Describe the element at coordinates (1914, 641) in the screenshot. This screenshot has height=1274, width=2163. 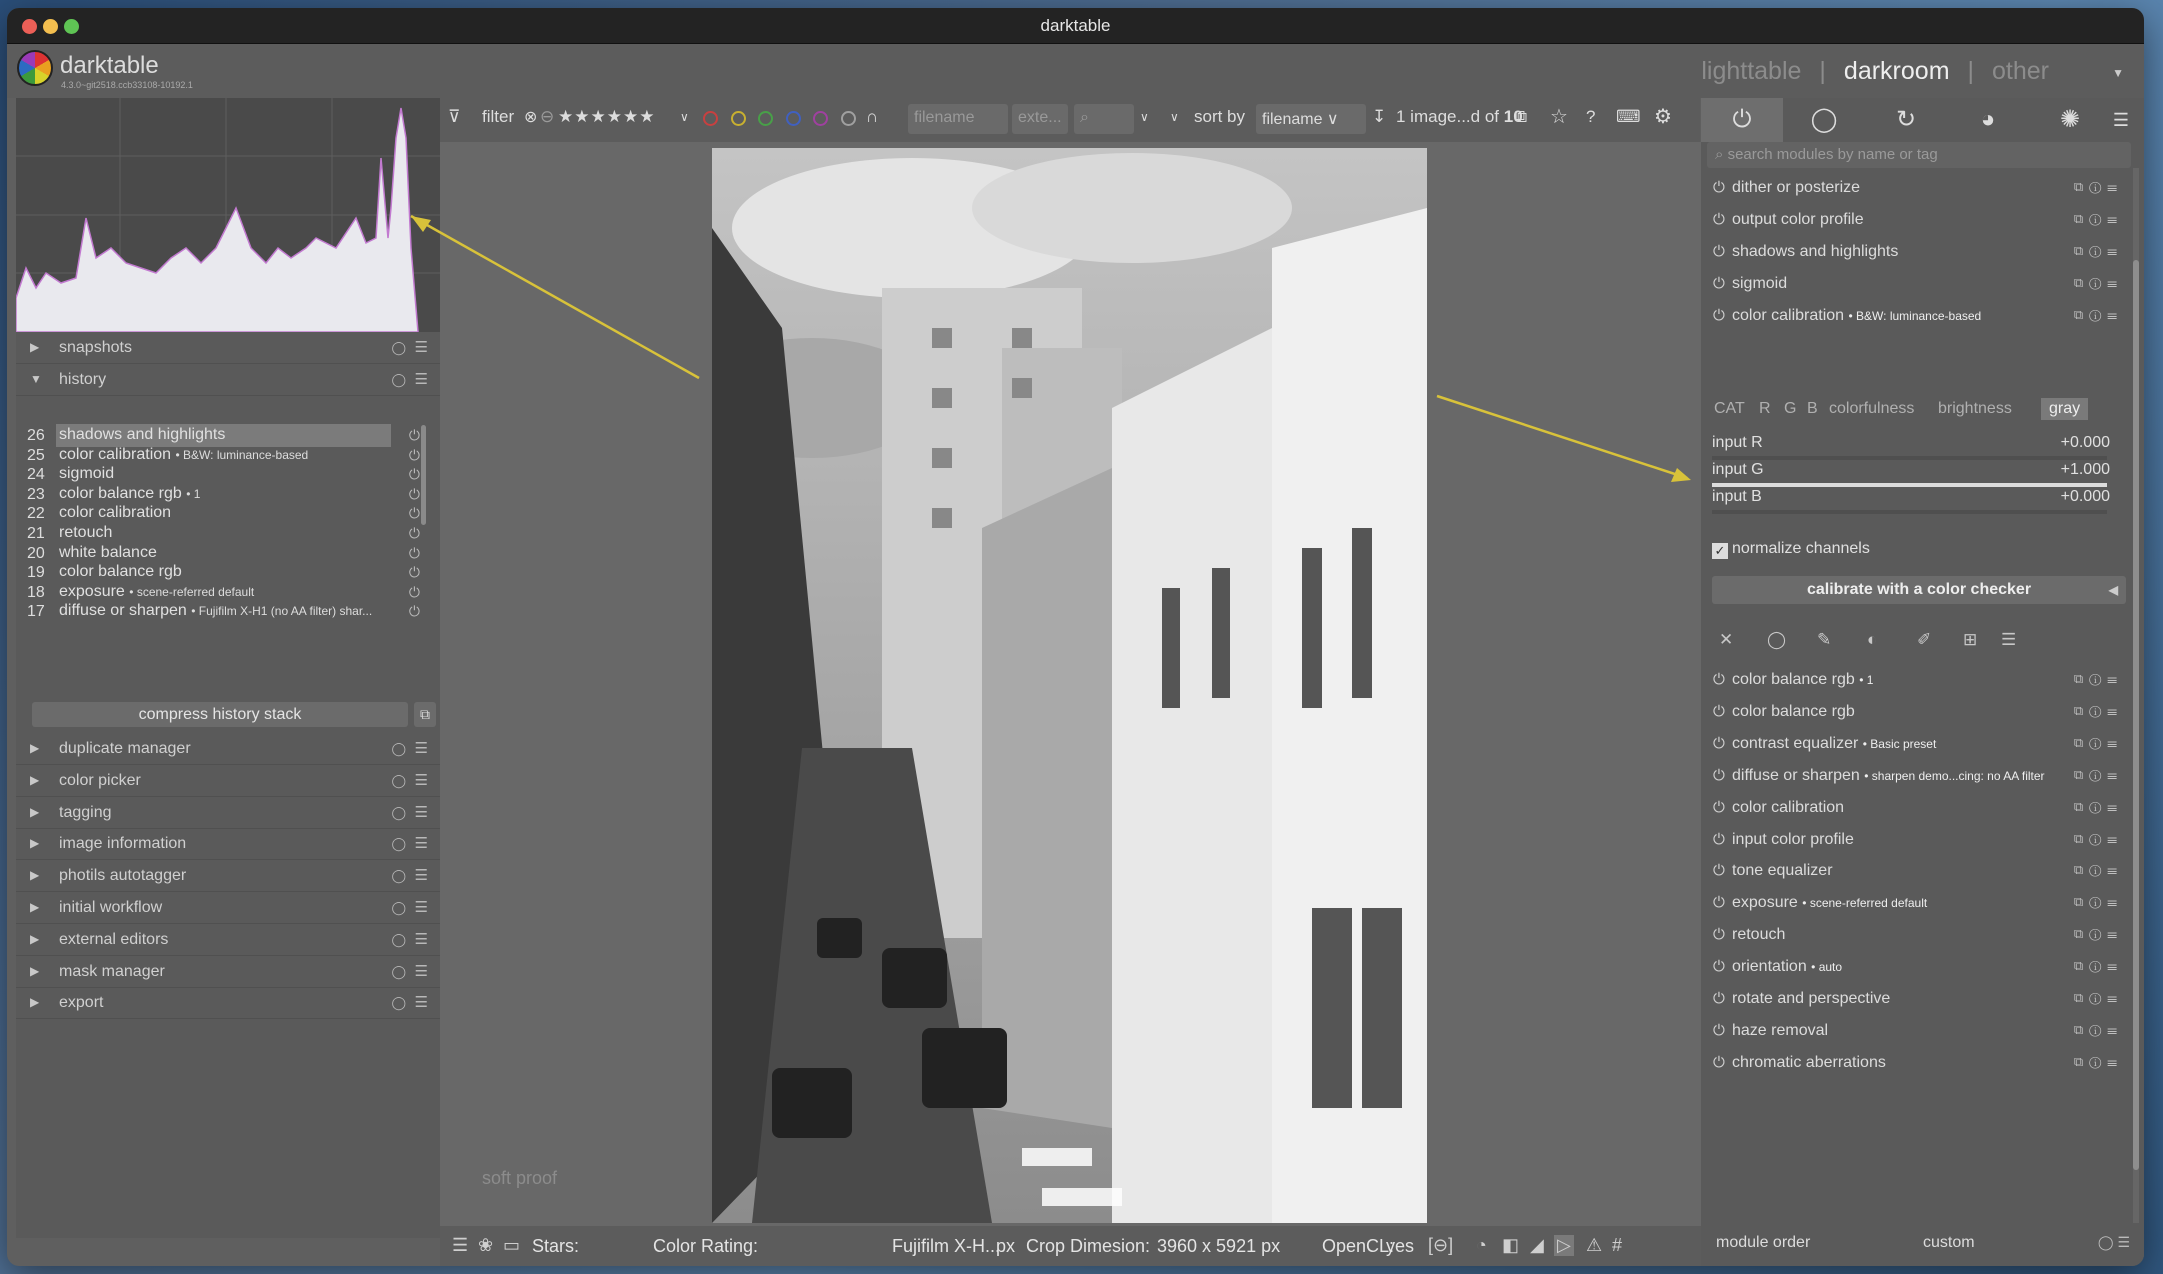
I see `module-tools-bar: ✕ ◯ ✎ ◐ ✐ ⊞ ☰` at that location.